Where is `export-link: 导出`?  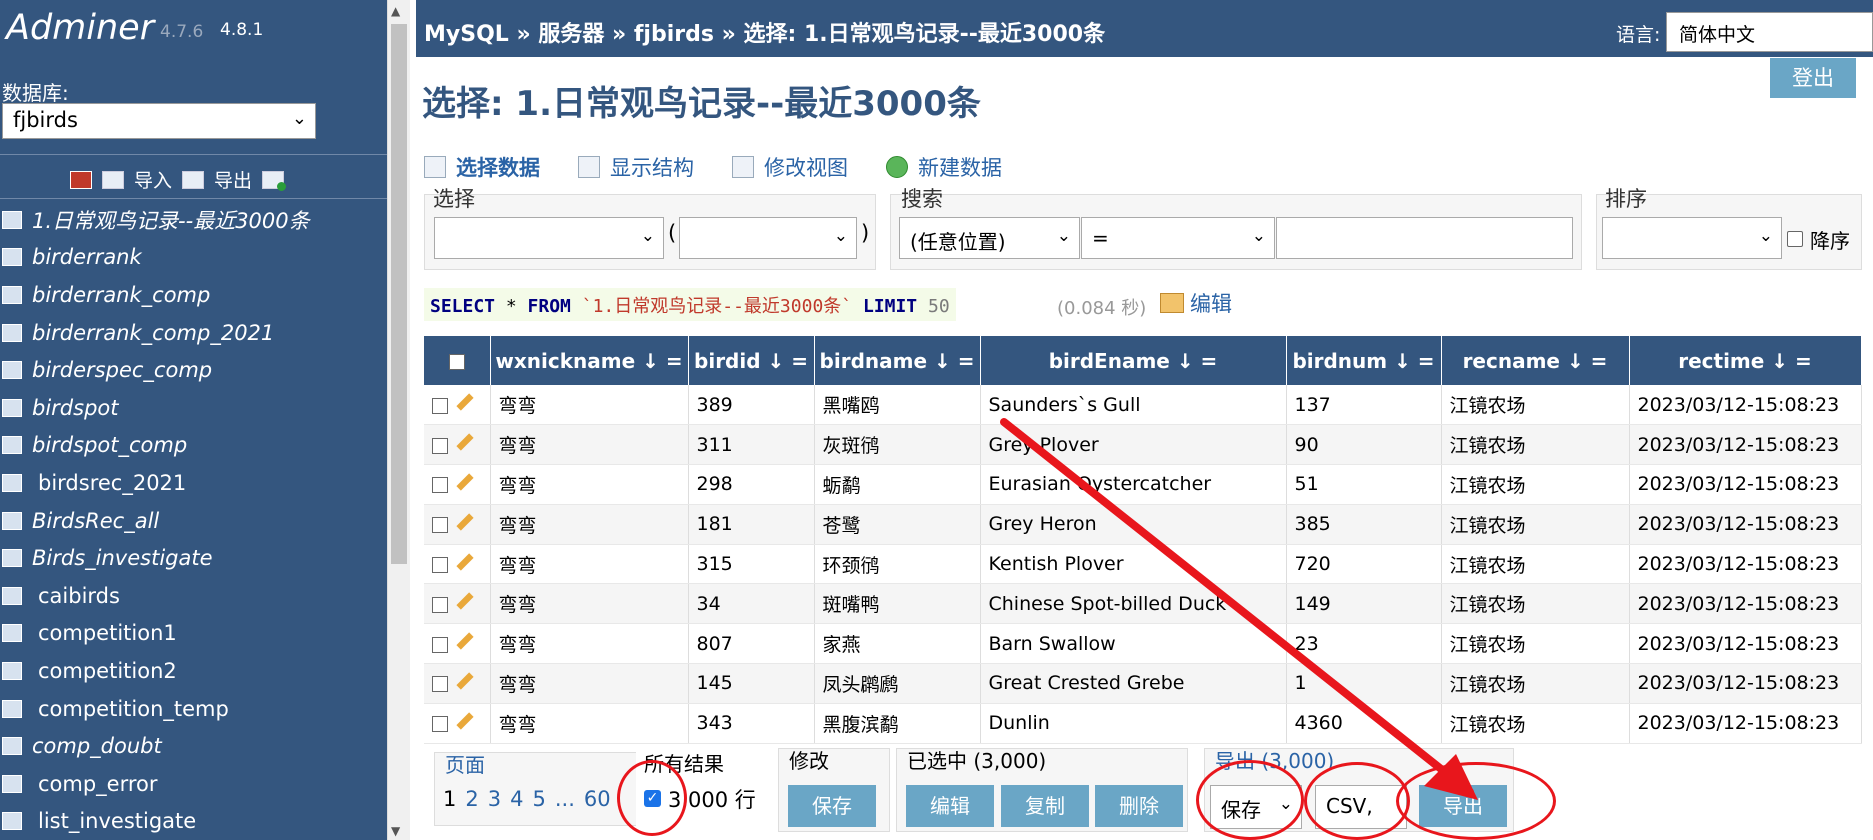
export-link: 导出 is located at coordinates (233, 179).